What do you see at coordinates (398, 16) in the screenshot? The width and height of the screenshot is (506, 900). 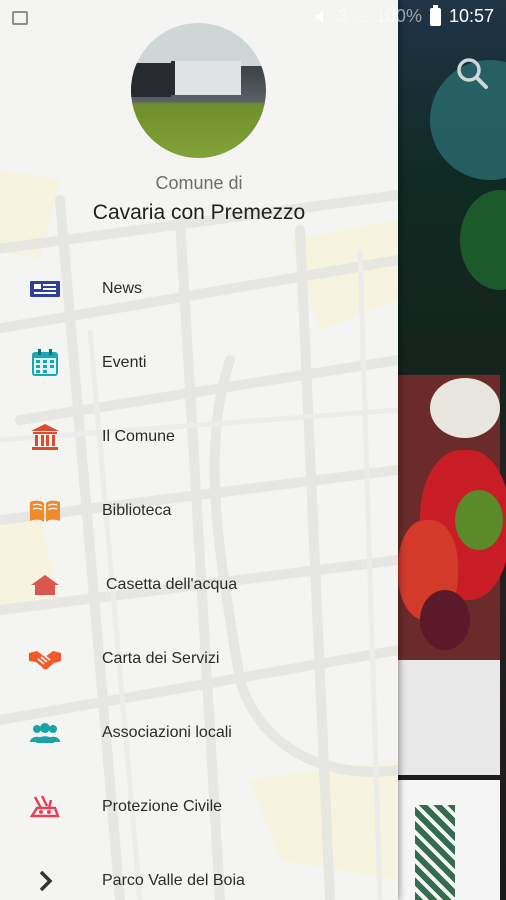 I see `battery-percent: 100%` at bounding box center [398, 16].